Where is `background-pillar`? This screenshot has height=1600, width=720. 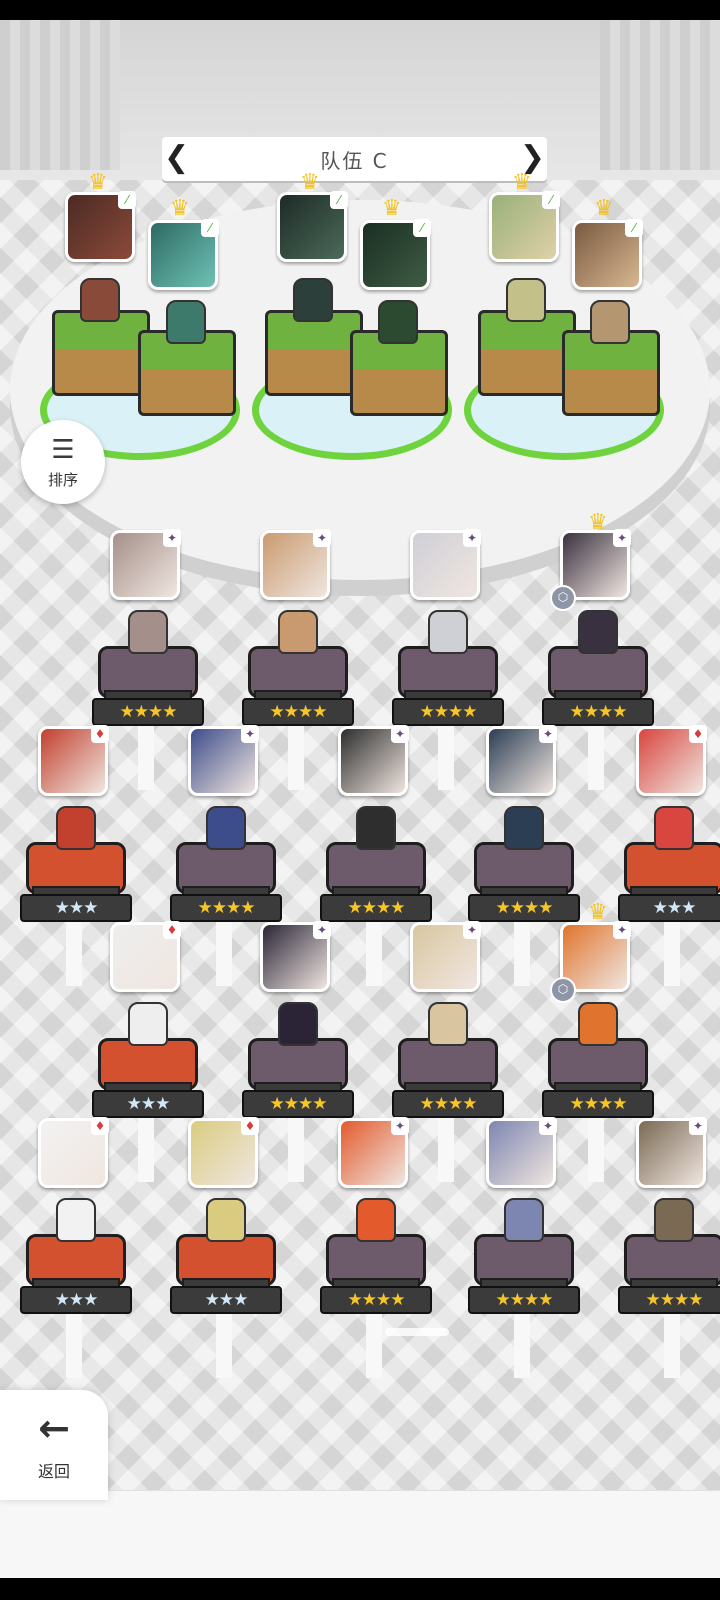
background-pillar is located at coordinates (60, 95).